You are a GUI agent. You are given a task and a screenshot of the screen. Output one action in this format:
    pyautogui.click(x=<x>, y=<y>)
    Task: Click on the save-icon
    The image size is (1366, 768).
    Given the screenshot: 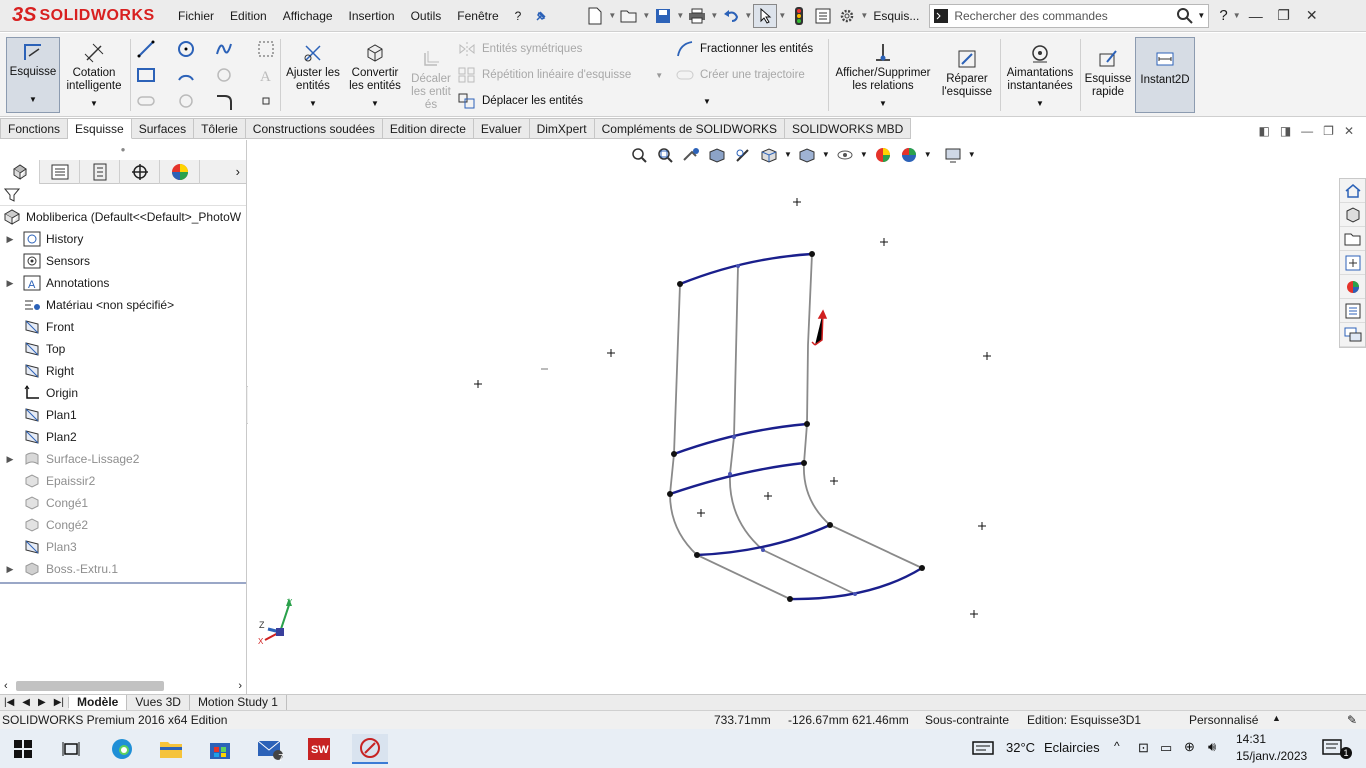 What is the action you would take?
    pyautogui.click(x=663, y=16)
    